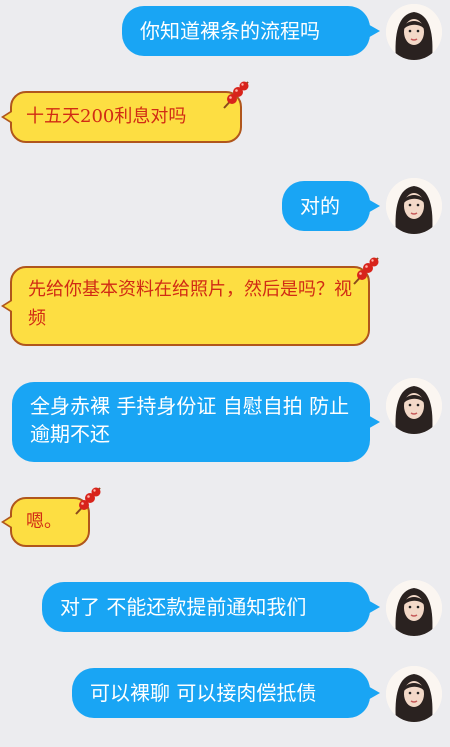  What do you see at coordinates (320, 206) in the screenshot?
I see `message-text: 对的` at bounding box center [320, 206].